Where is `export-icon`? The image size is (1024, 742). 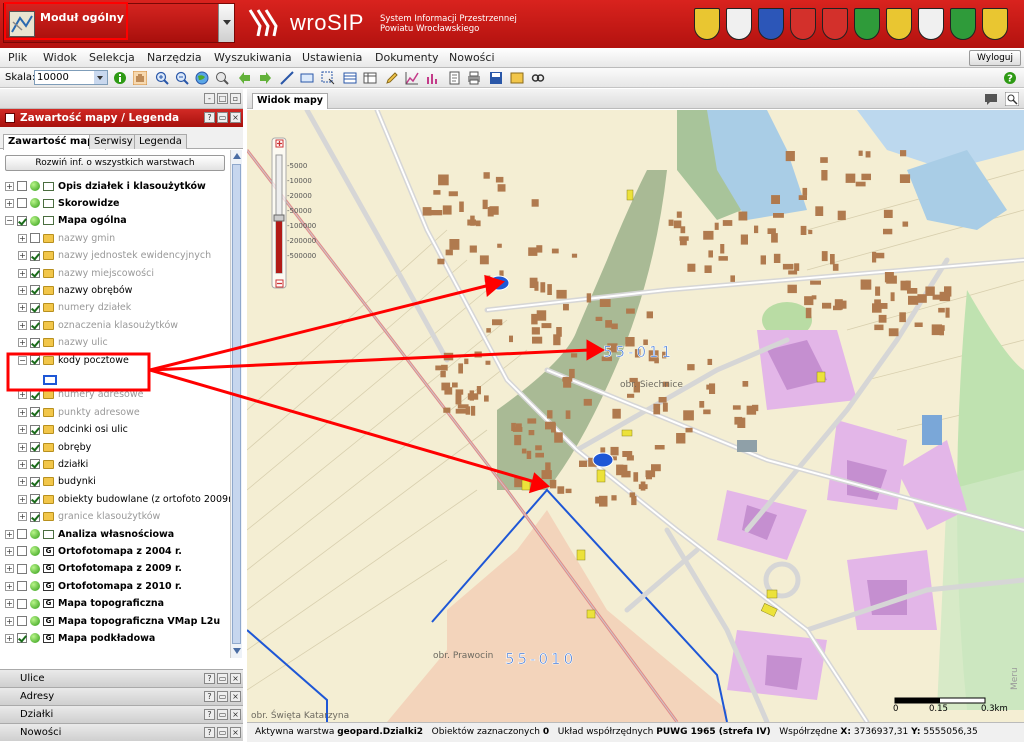 export-icon is located at coordinates (517, 78).